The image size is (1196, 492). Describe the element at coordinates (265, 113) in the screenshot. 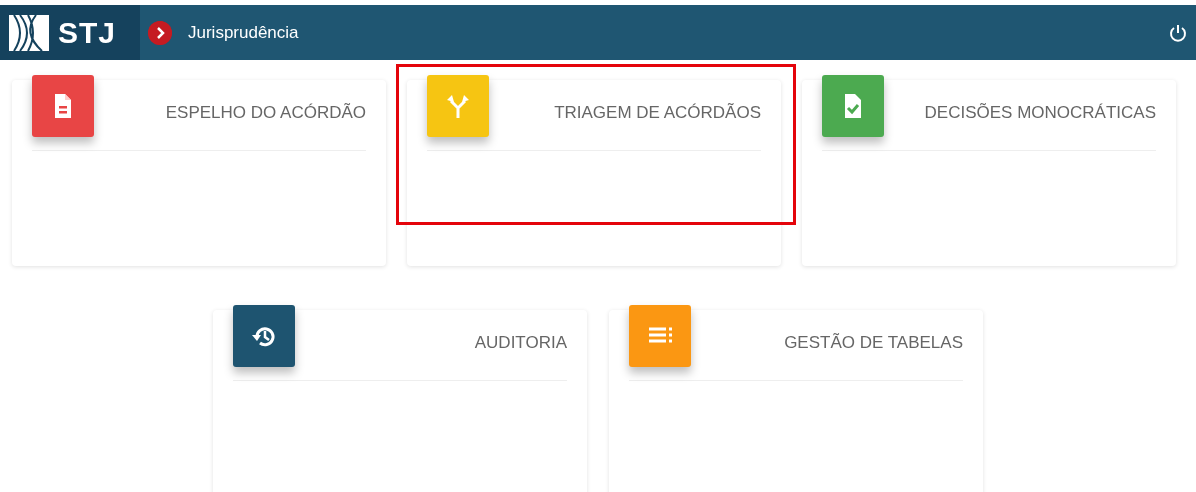

I see `card-title: ESPELHO DO ACÓRDÃO` at that location.